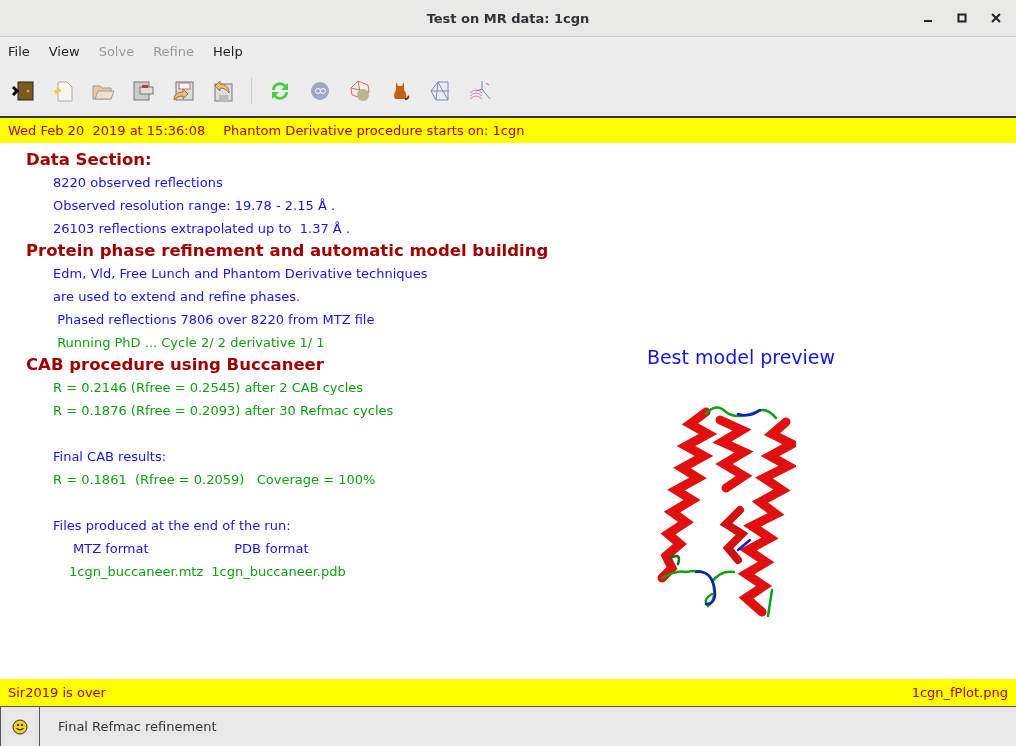 This screenshot has width=1016, height=746. Describe the element at coordinates (216, 320) in the screenshot. I see `log-line: Phased reflections 7806 over 8220 from MTZ file` at that location.